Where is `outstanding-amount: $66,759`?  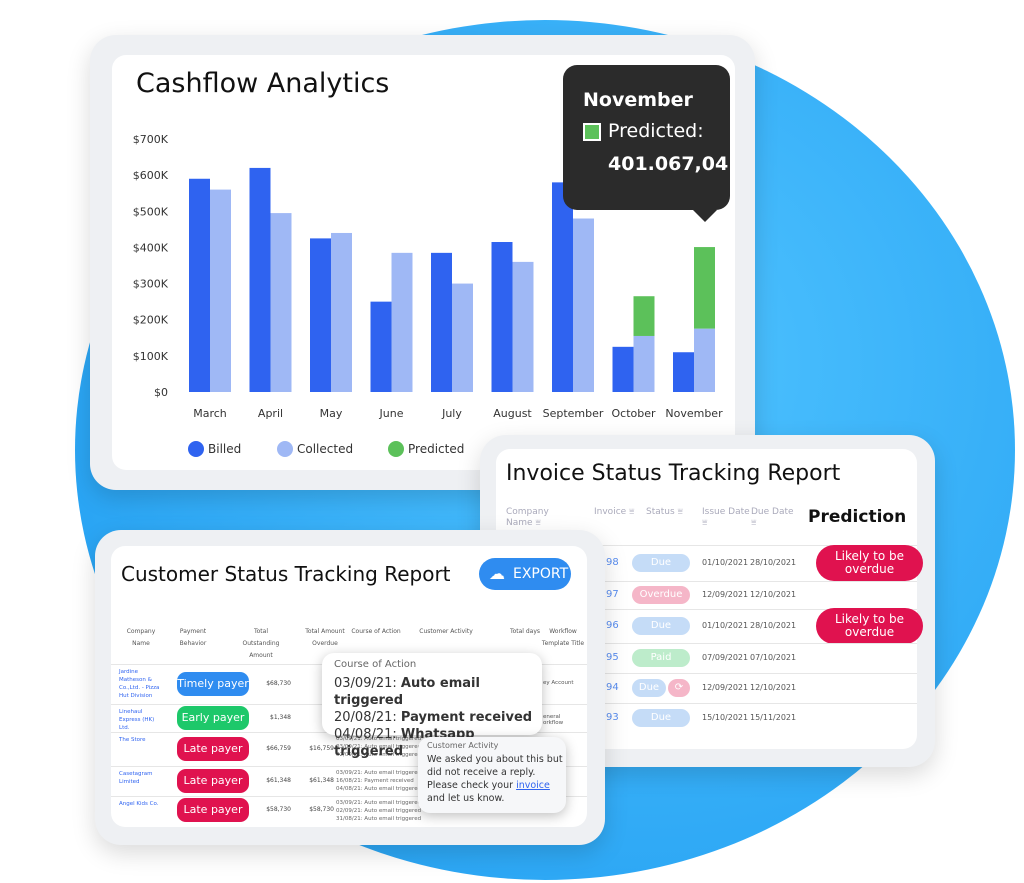
outstanding-amount: $66,759 is located at coordinates (278, 748).